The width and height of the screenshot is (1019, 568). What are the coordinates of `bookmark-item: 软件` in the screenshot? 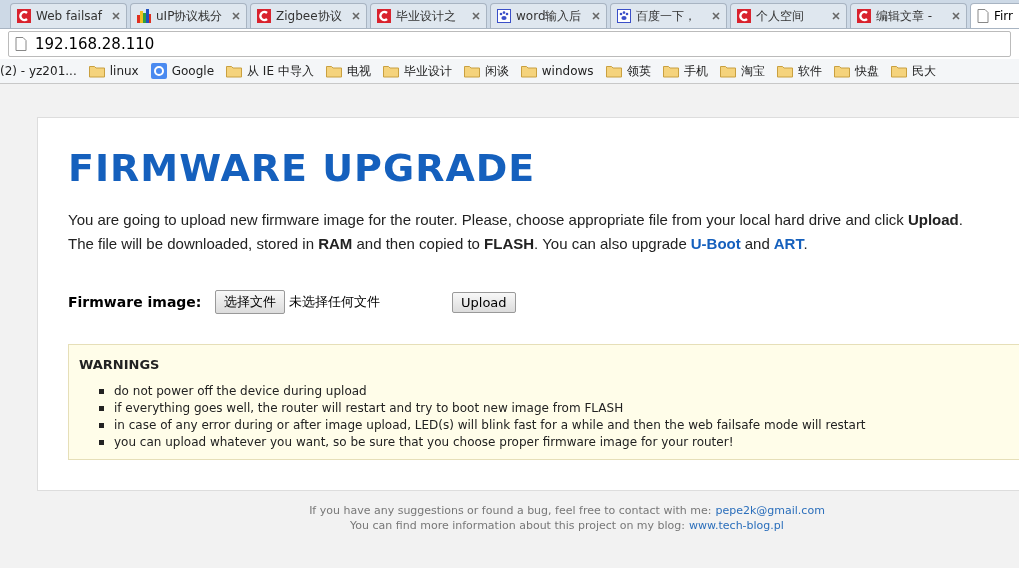 It's located at (799, 71).